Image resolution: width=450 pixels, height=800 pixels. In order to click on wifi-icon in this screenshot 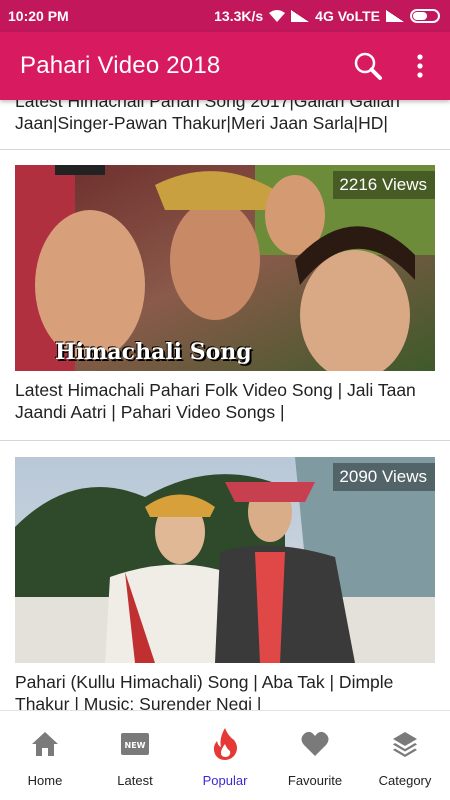, I will do `click(277, 16)`.